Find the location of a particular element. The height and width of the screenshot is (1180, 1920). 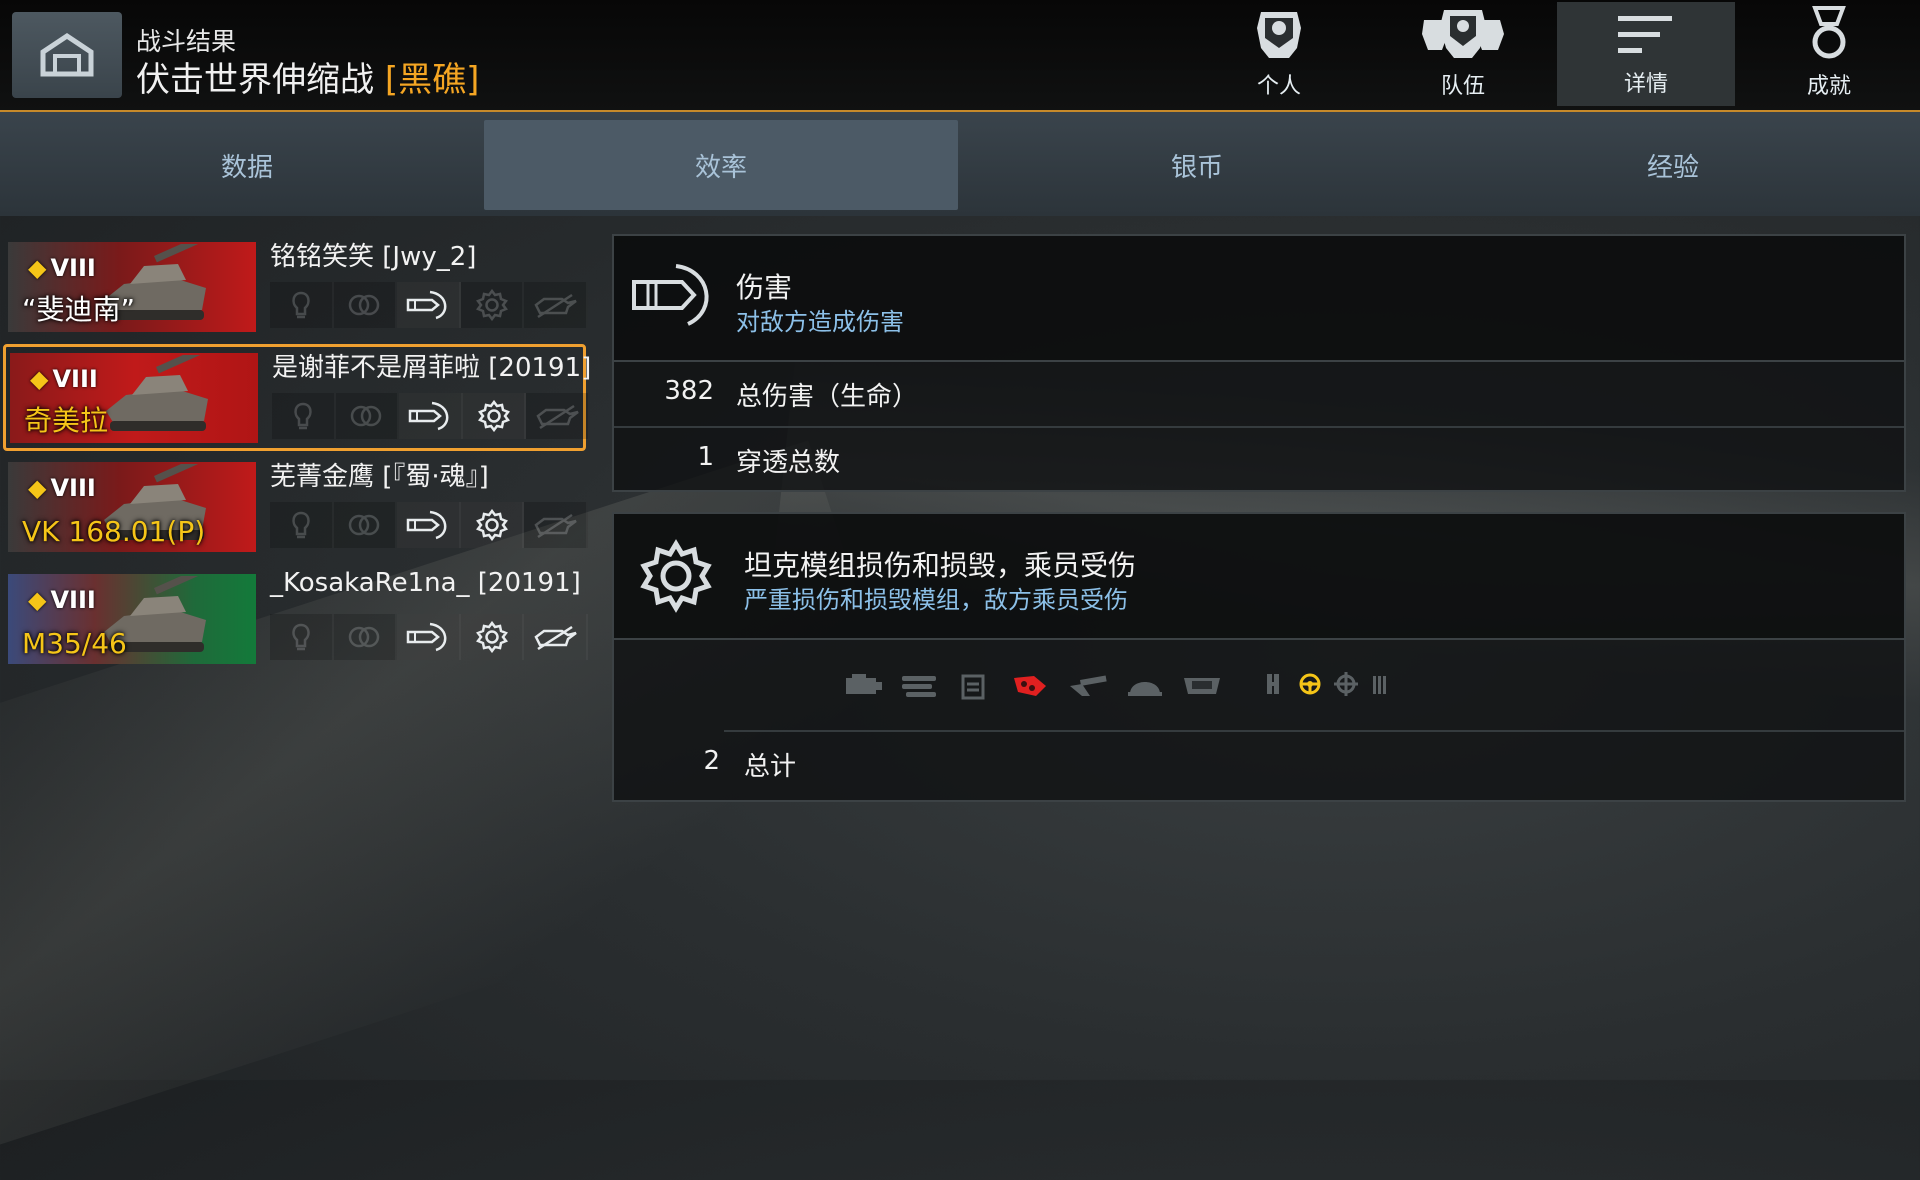

tank-name: 奇美拉 is located at coordinates (66, 420).